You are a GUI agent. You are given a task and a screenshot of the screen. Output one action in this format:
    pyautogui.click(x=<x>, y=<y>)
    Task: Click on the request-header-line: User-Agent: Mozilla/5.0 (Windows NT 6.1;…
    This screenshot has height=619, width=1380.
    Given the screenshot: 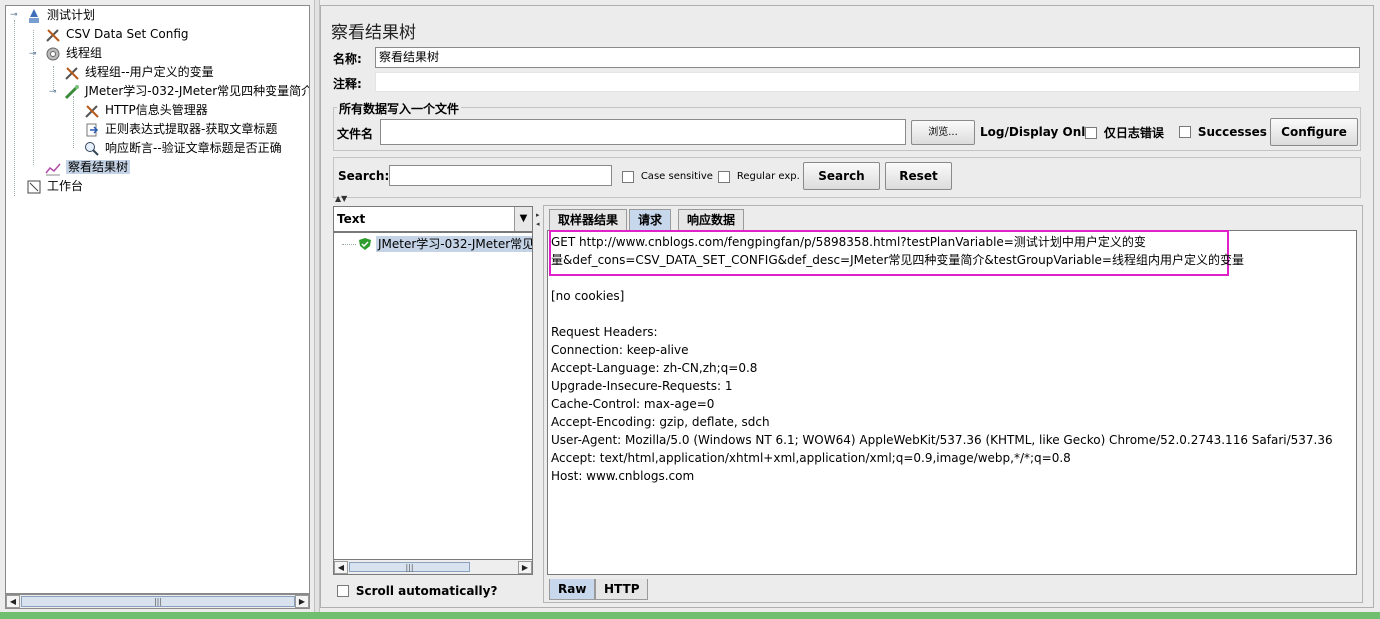 What is the action you would take?
    pyautogui.click(x=942, y=440)
    